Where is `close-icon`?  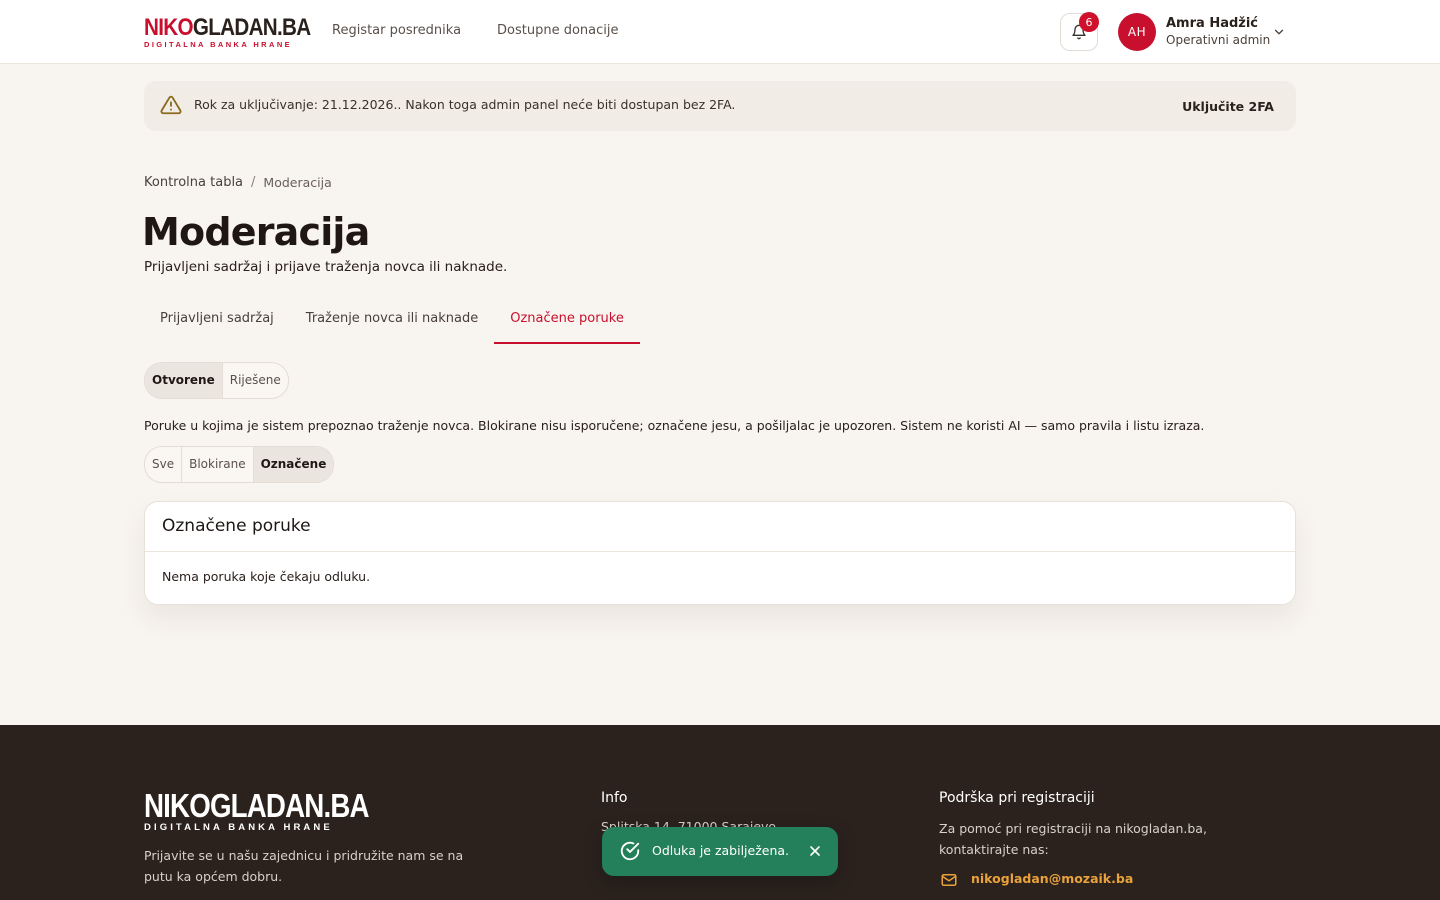
close-icon is located at coordinates (815, 851).